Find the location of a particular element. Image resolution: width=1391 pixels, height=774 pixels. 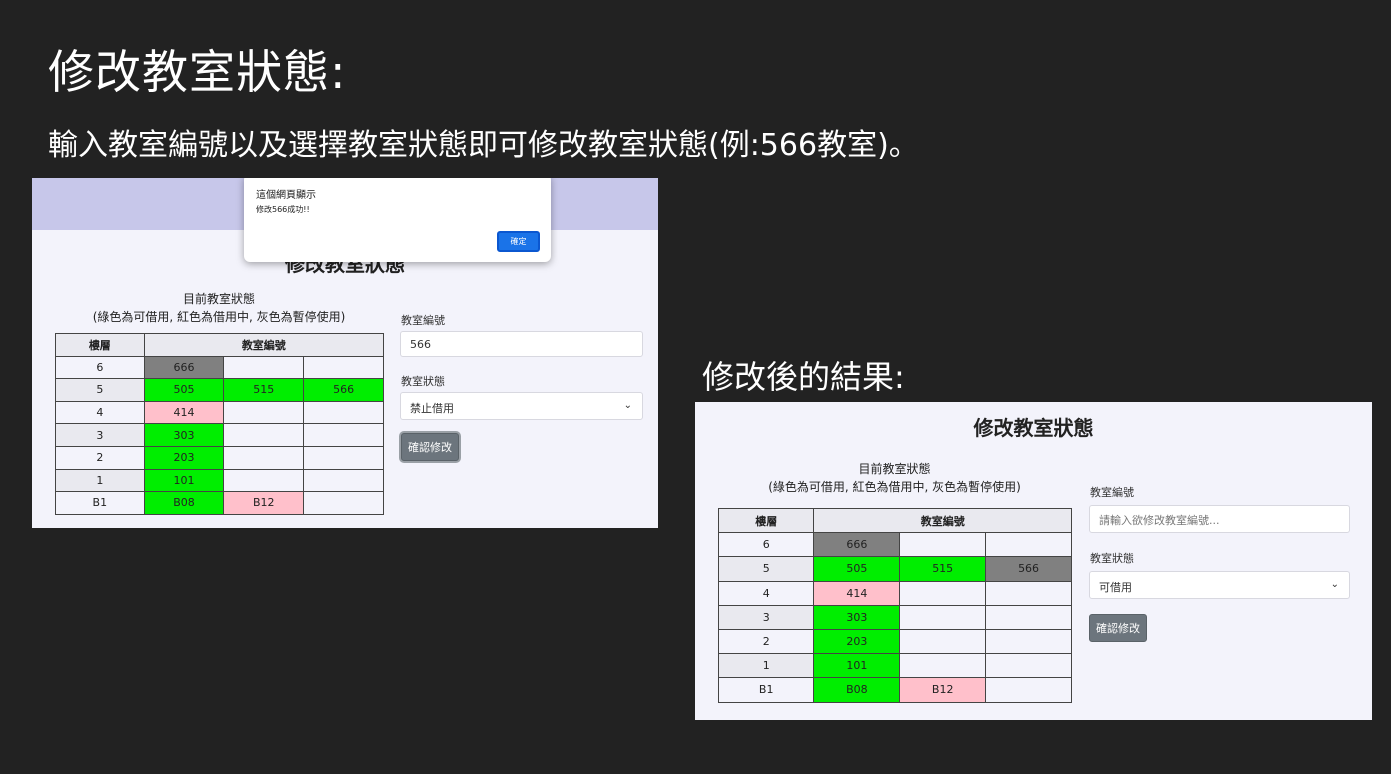

table-row: 6 666 is located at coordinates (894, 545).